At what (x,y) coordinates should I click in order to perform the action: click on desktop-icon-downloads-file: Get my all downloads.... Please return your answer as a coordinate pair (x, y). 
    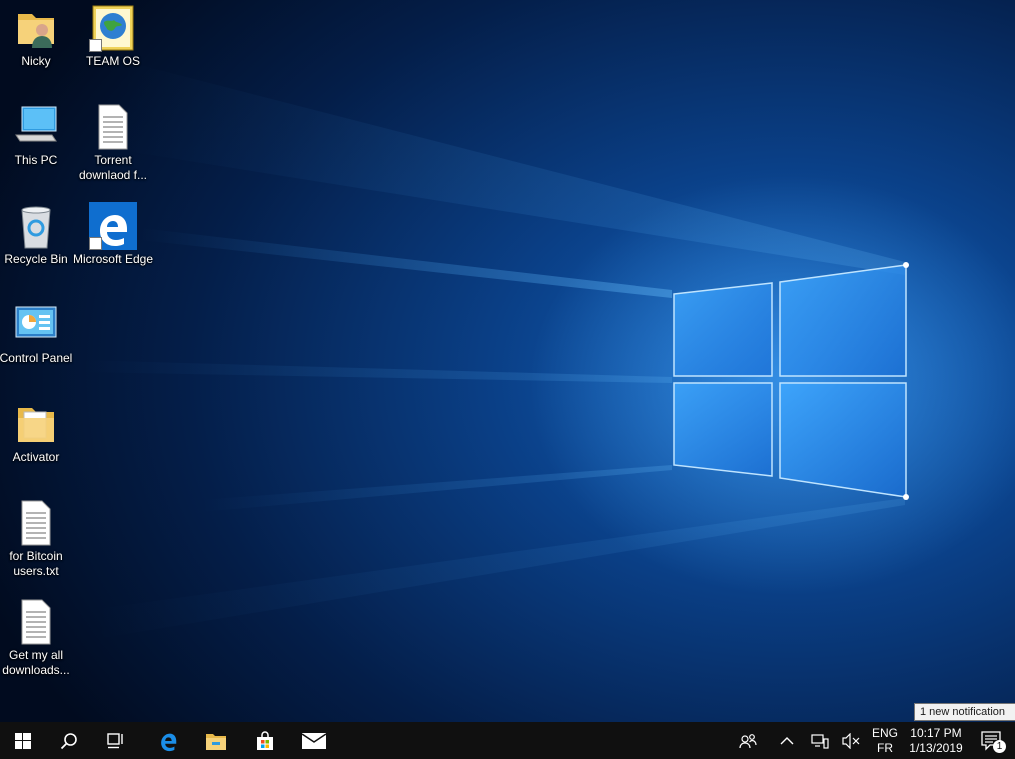
    Looking at the image, I should click on (39, 638).